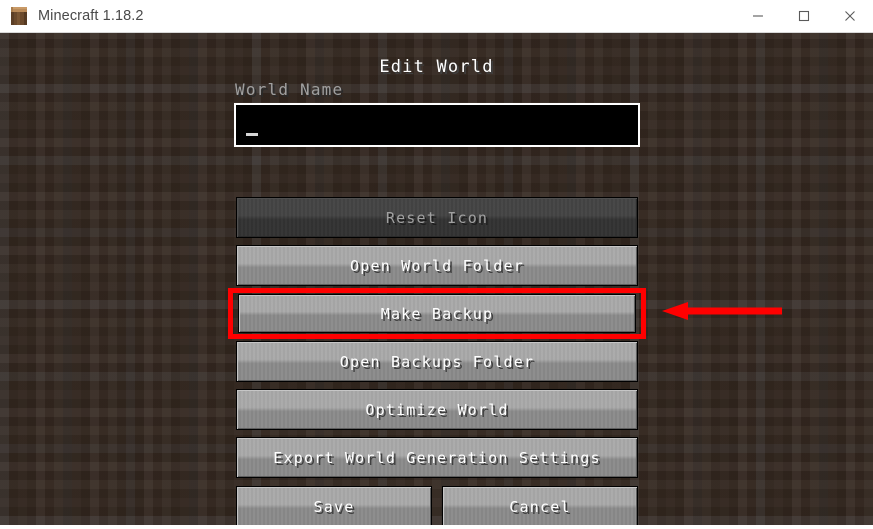  What do you see at coordinates (722, 311) in the screenshot?
I see `annotation-arrow-icon` at bounding box center [722, 311].